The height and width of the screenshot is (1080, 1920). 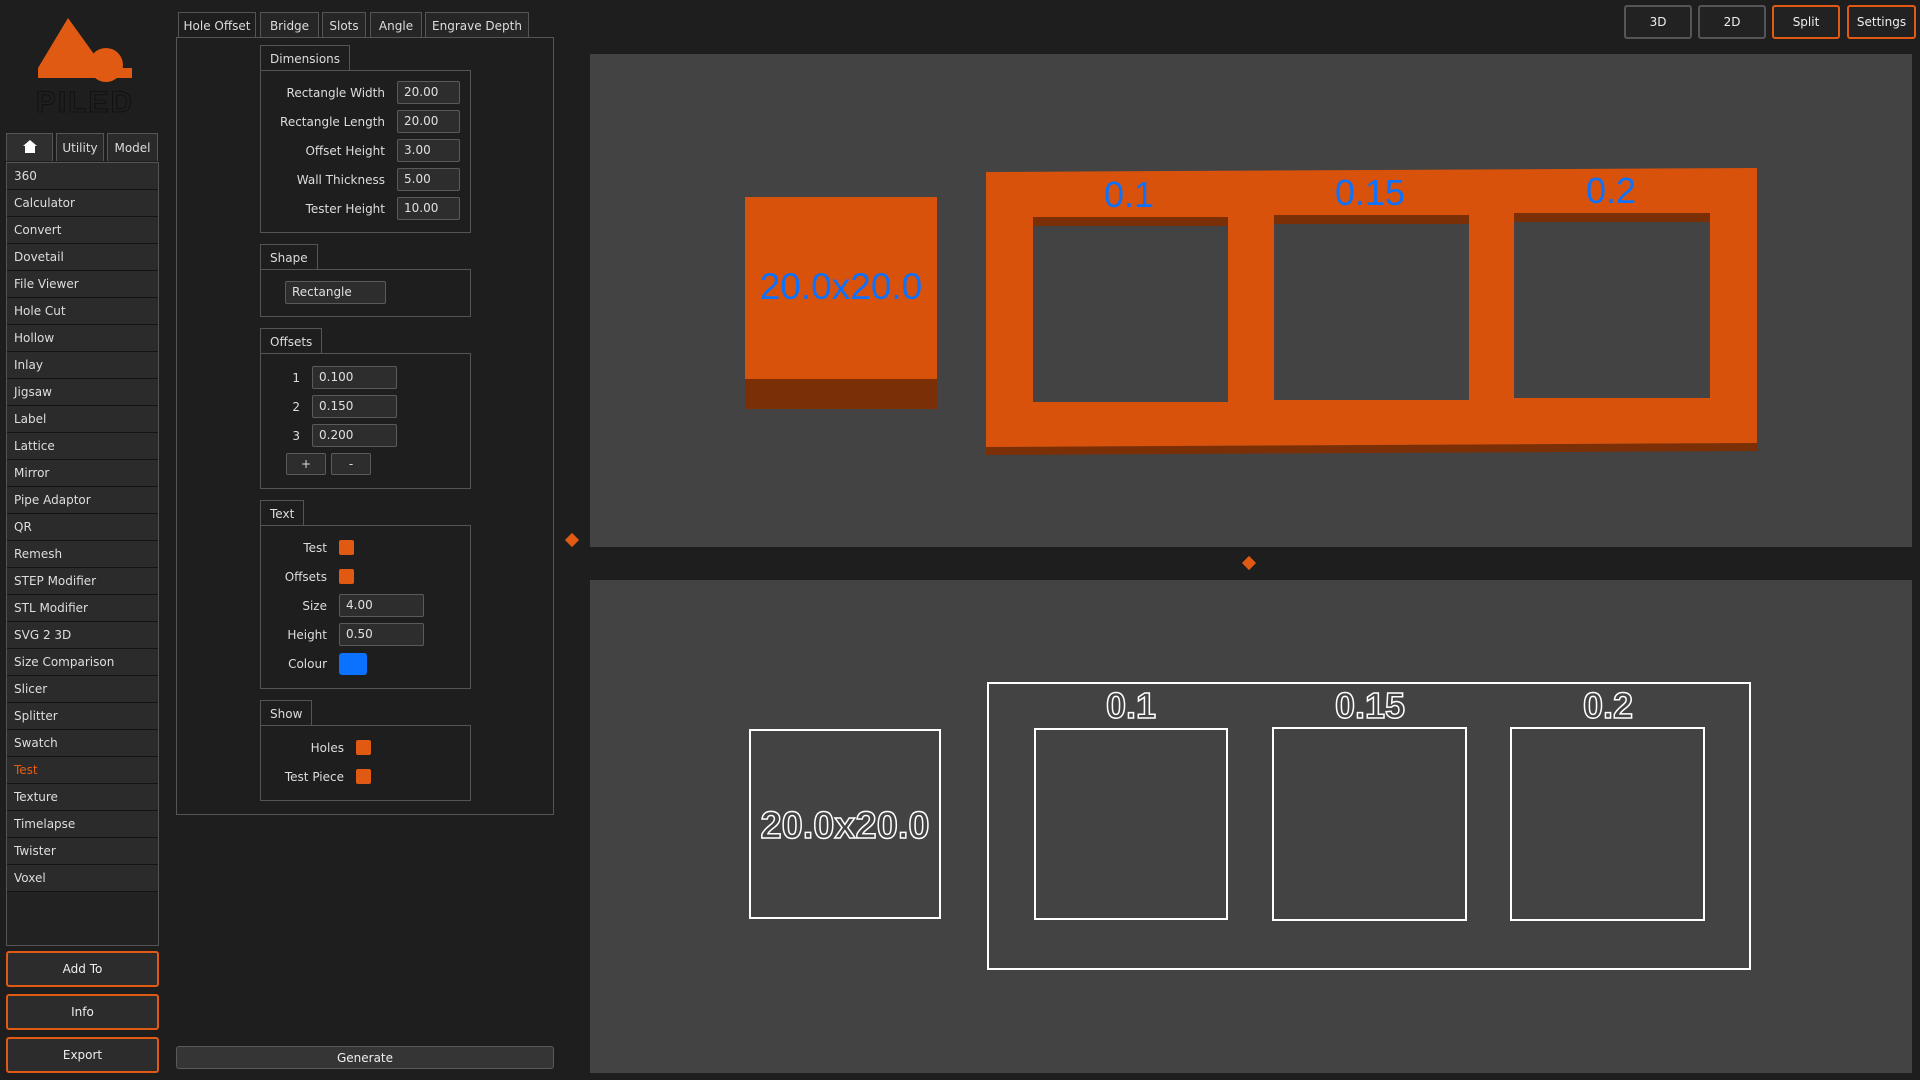 I want to click on offset-field: 0.150, so click(x=354, y=406).